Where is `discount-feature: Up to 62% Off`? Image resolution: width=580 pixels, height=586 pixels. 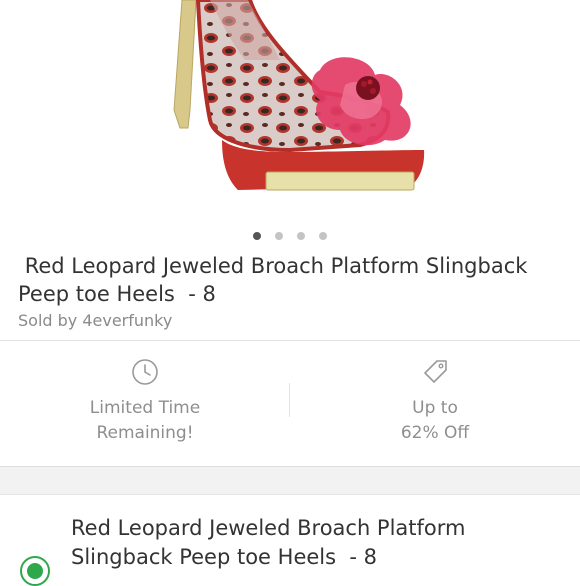
discount-feature: Up to 62% Off is located at coordinates (435, 402).